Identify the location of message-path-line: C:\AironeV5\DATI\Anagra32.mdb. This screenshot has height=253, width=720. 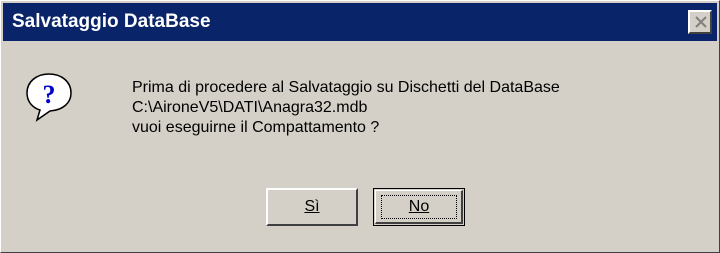
(250, 107).